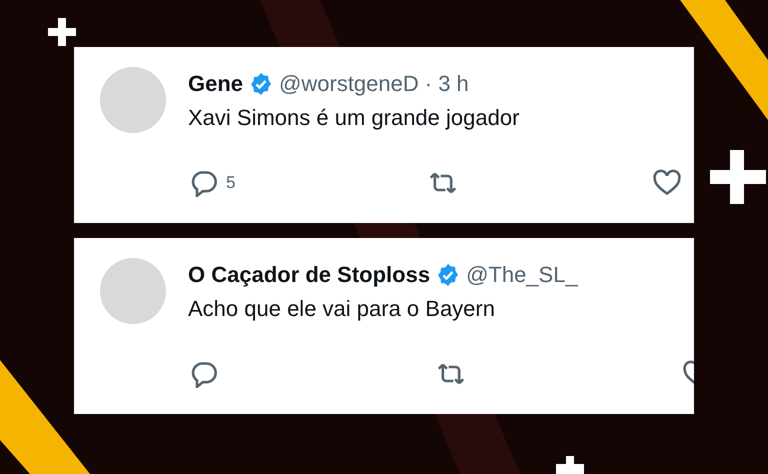 The width and height of the screenshot is (768, 474). Describe the element at coordinates (231, 183) in the screenshot. I see `reply-count: 5` at that location.